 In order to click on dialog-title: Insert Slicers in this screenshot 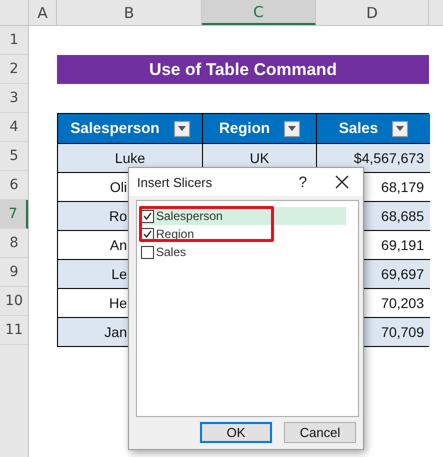, I will do `click(175, 182)`.